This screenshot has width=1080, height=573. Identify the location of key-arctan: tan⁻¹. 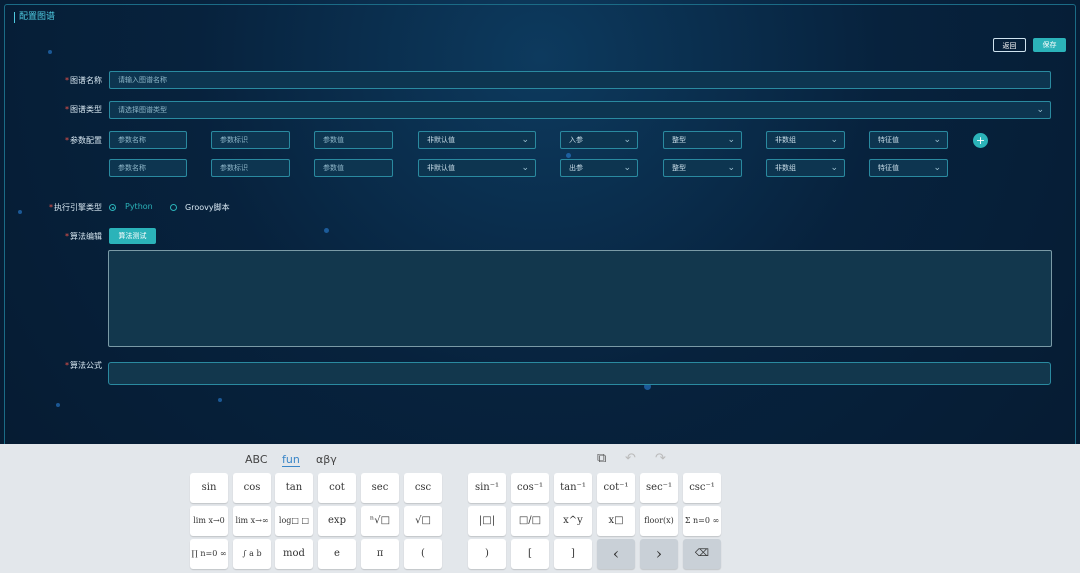
(573, 488).